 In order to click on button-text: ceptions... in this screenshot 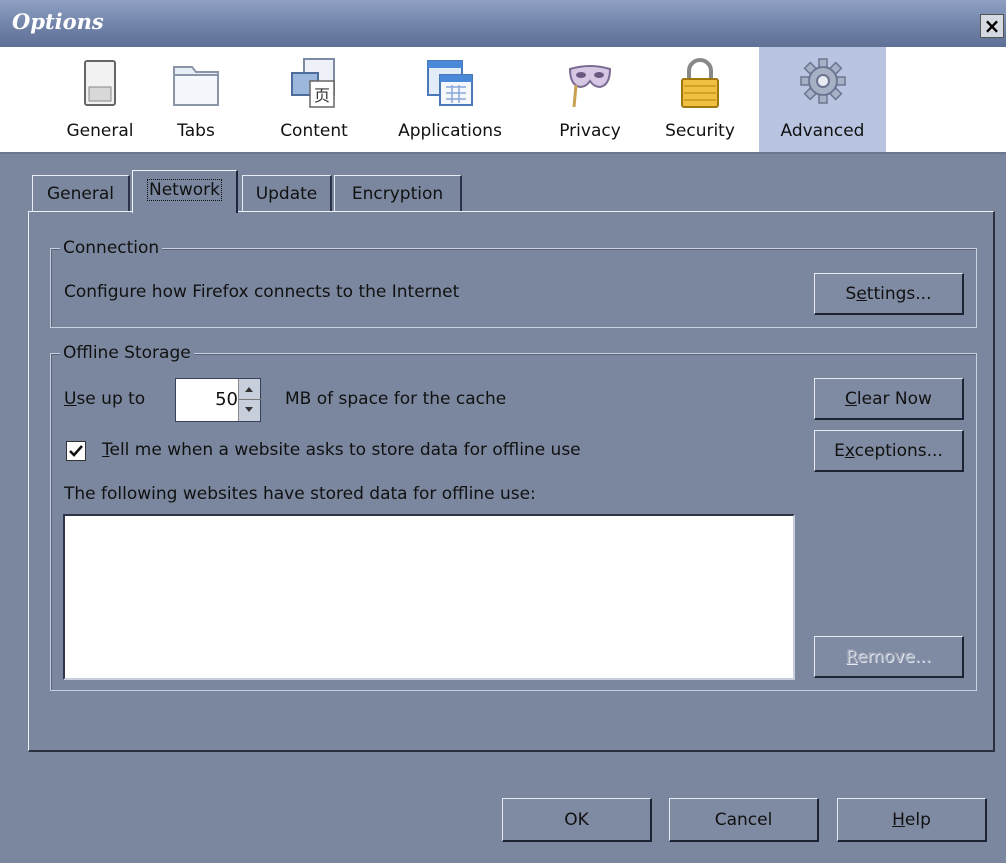, I will do `click(898, 451)`.